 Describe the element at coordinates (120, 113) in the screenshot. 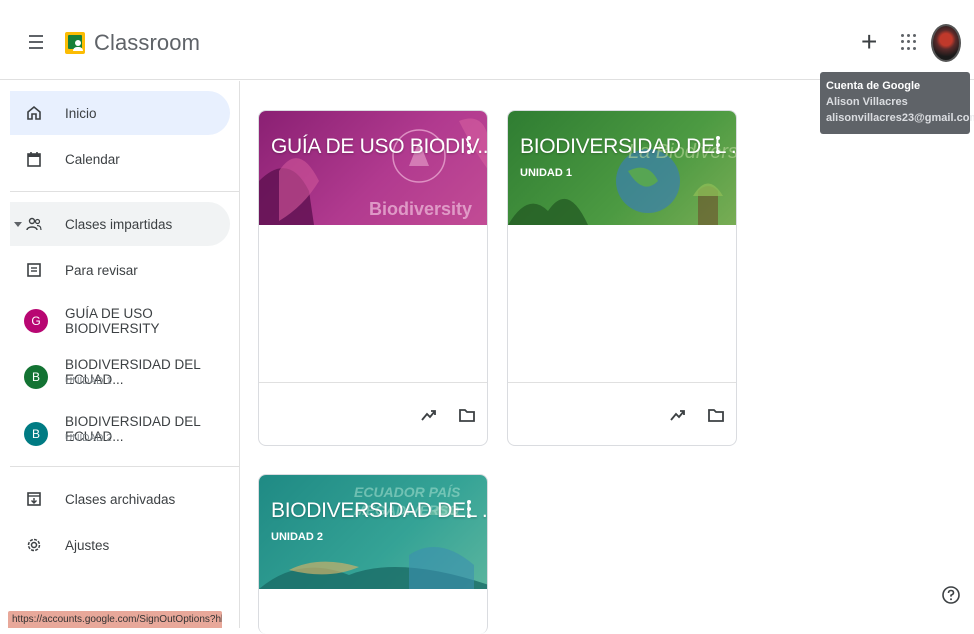

I see `sidebar-item-inicio: Inicio` at that location.